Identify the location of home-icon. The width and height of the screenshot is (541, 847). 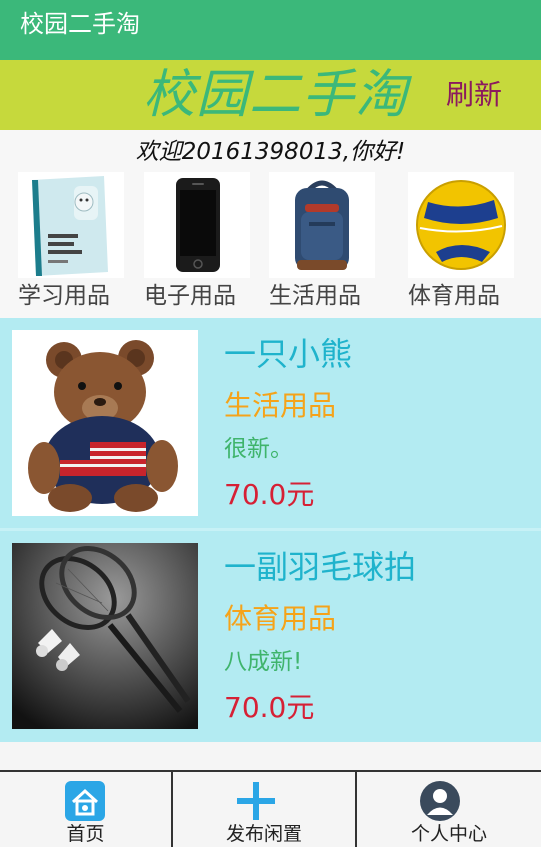
(85, 801).